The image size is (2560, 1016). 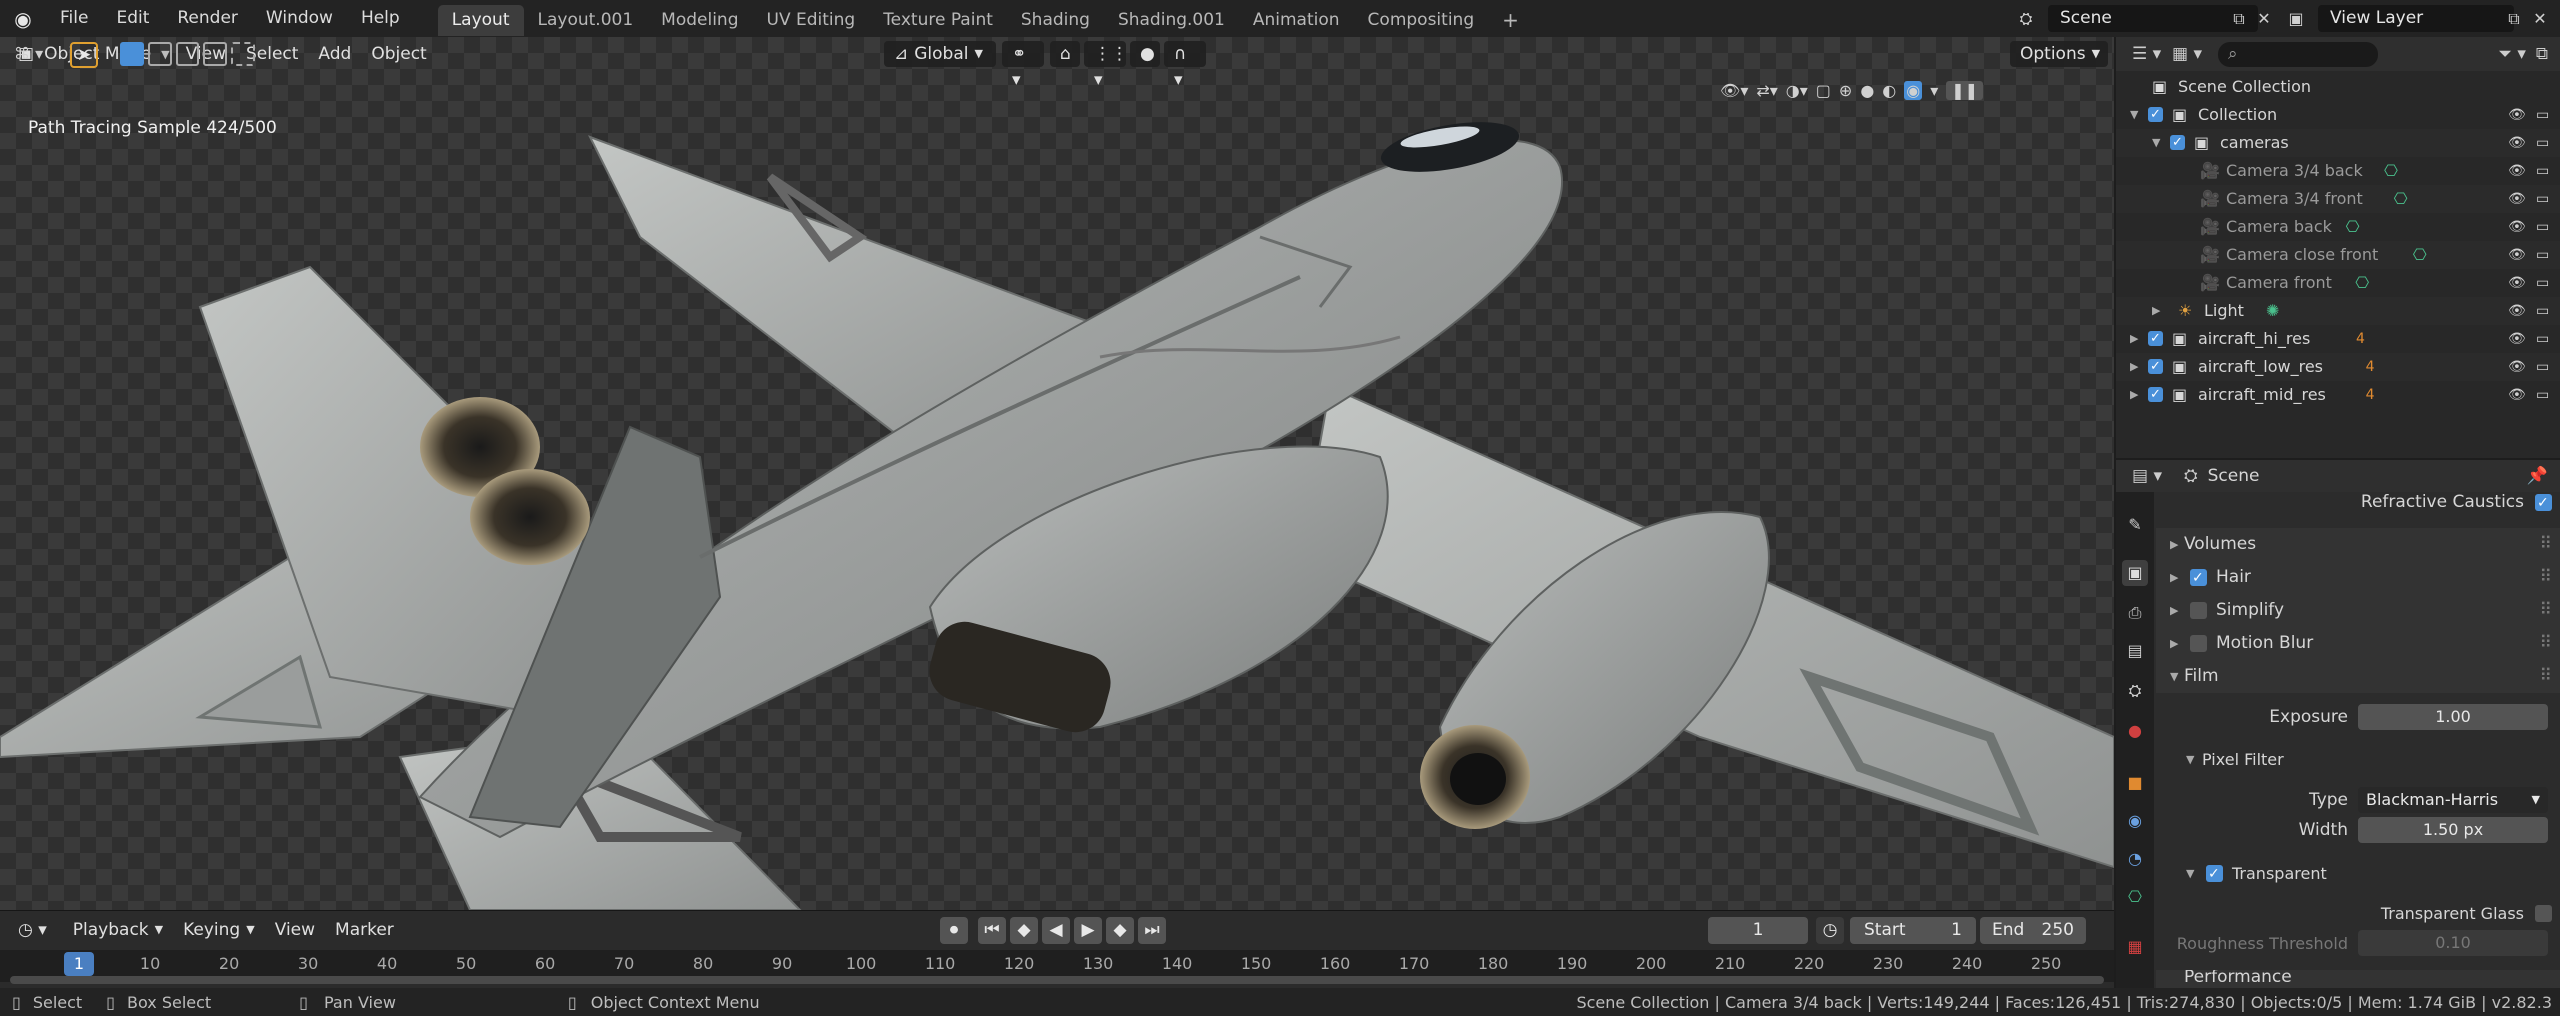 What do you see at coordinates (2026, 18) in the screenshot?
I see `scene-selector-icon: ⛭` at bounding box center [2026, 18].